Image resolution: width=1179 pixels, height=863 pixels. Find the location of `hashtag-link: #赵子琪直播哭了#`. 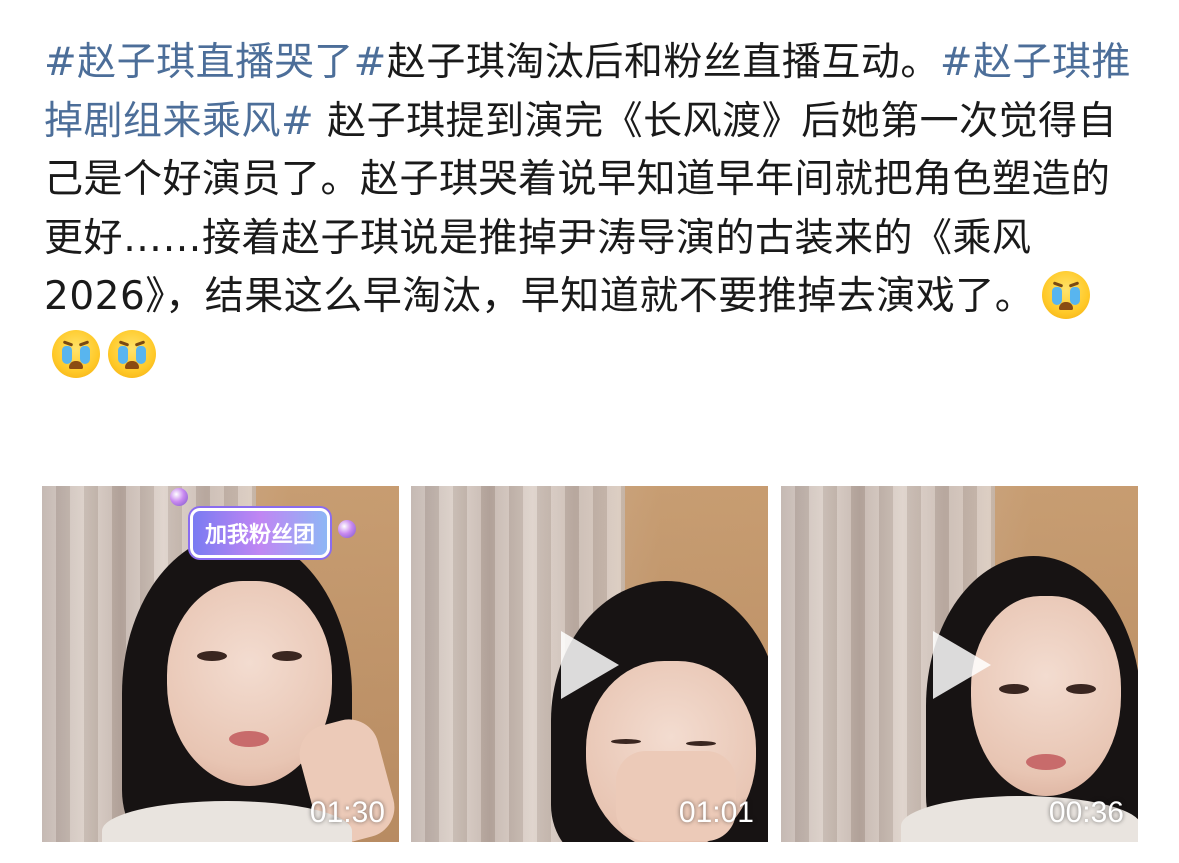

hashtag-link: #赵子琪直播哭了# is located at coordinates (215, 62).